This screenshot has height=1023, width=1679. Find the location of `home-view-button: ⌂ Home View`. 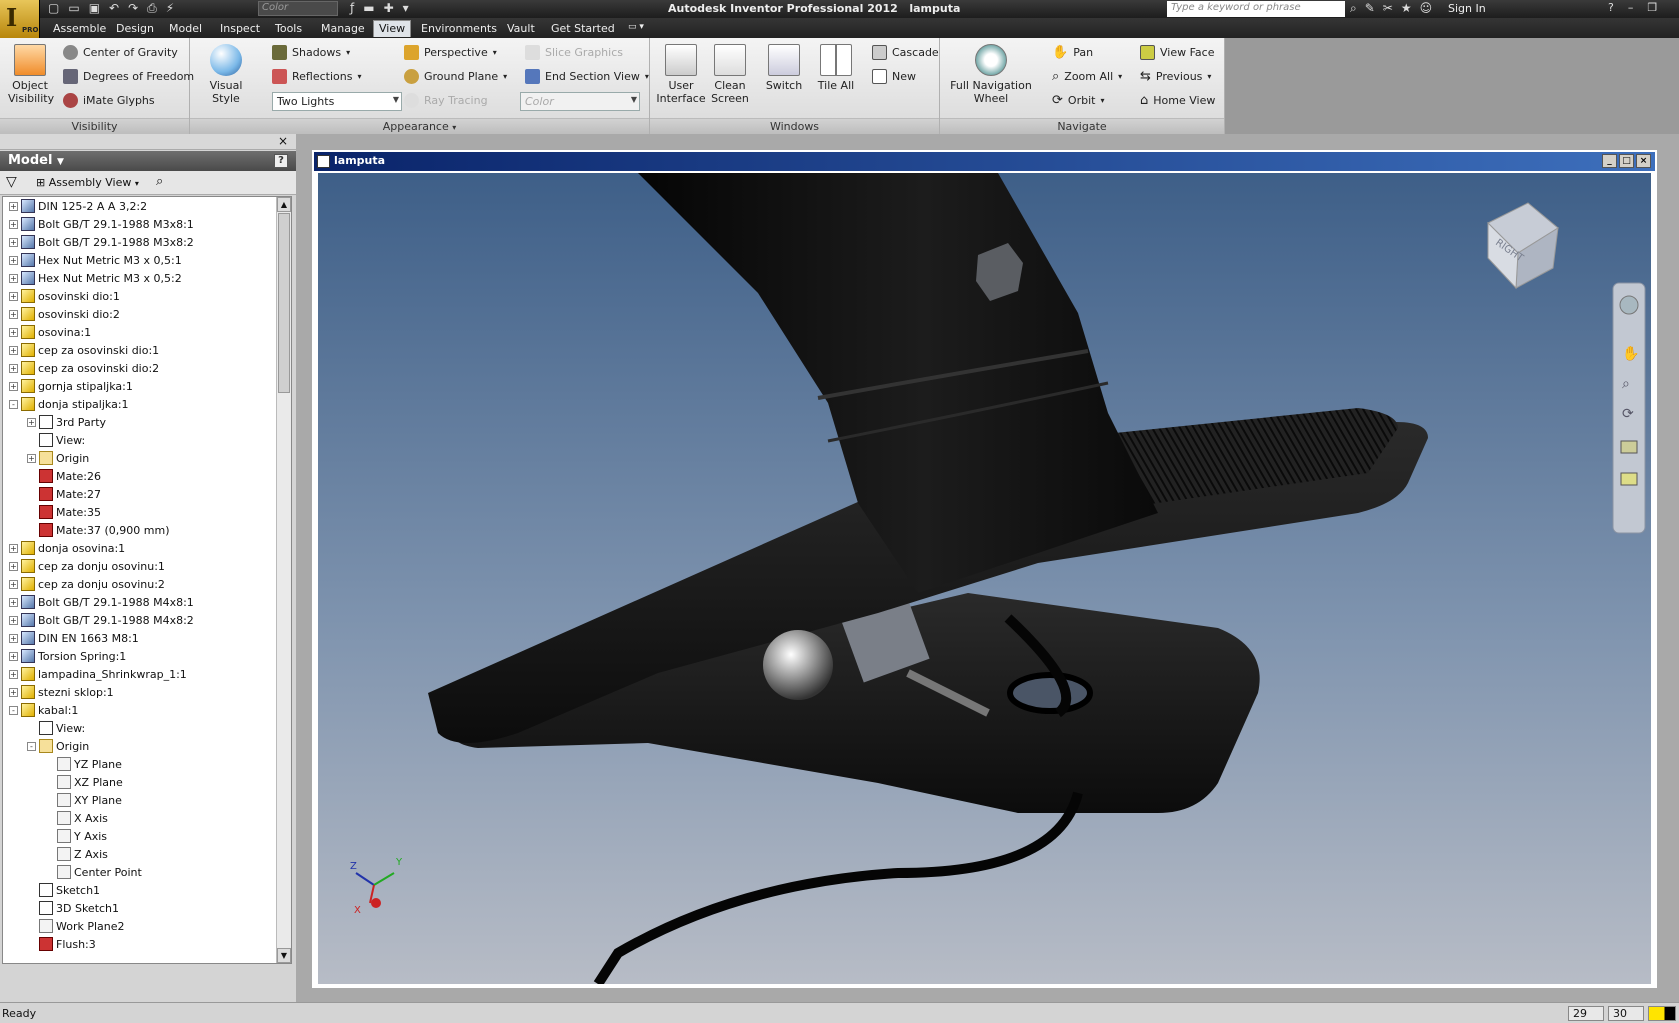

home-view-button: ⌂ Home View is located at coordinates (1177, 100).